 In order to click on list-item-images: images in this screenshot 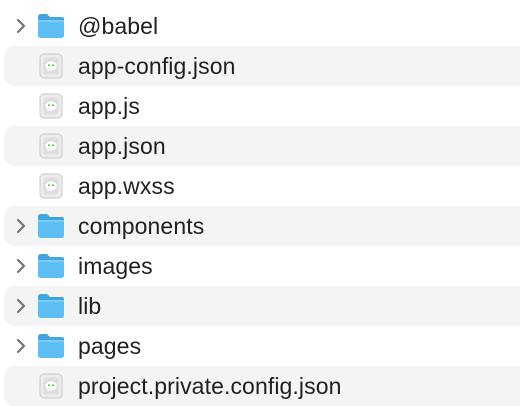, I will do `click(262, 266)`.